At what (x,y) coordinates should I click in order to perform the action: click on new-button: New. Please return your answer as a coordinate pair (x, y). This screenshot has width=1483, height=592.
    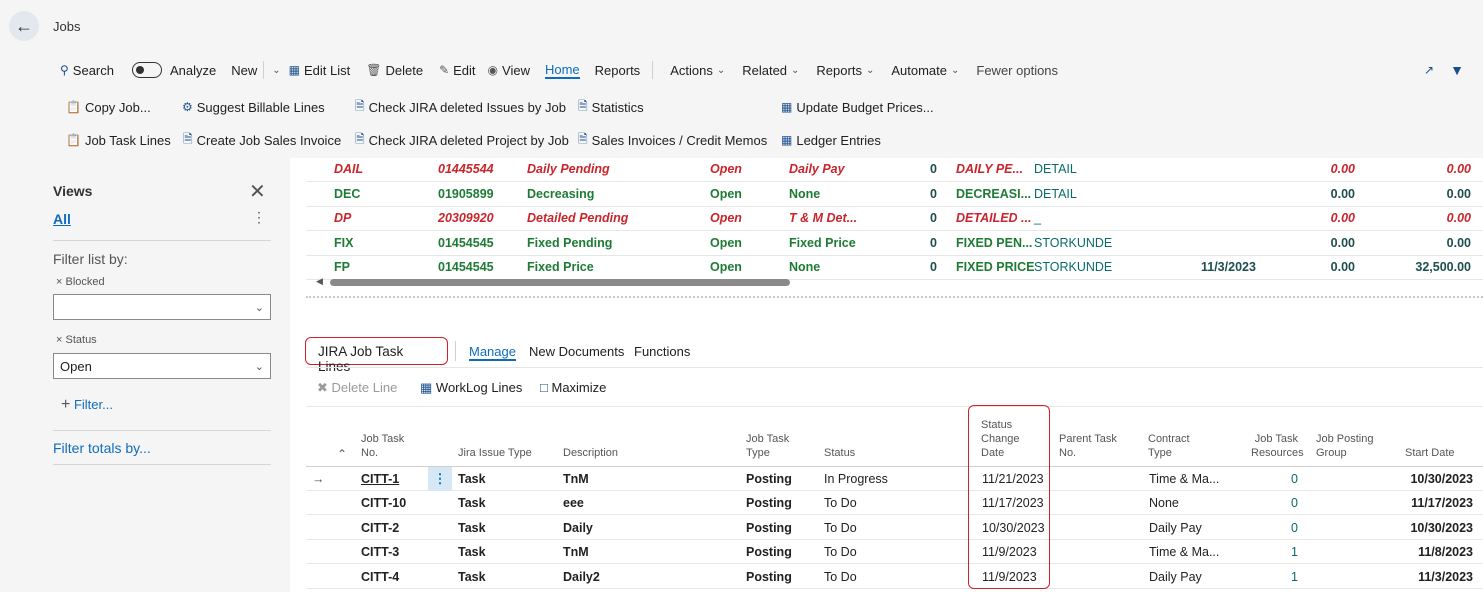
    Looking at the image, I should click on (244, 70).